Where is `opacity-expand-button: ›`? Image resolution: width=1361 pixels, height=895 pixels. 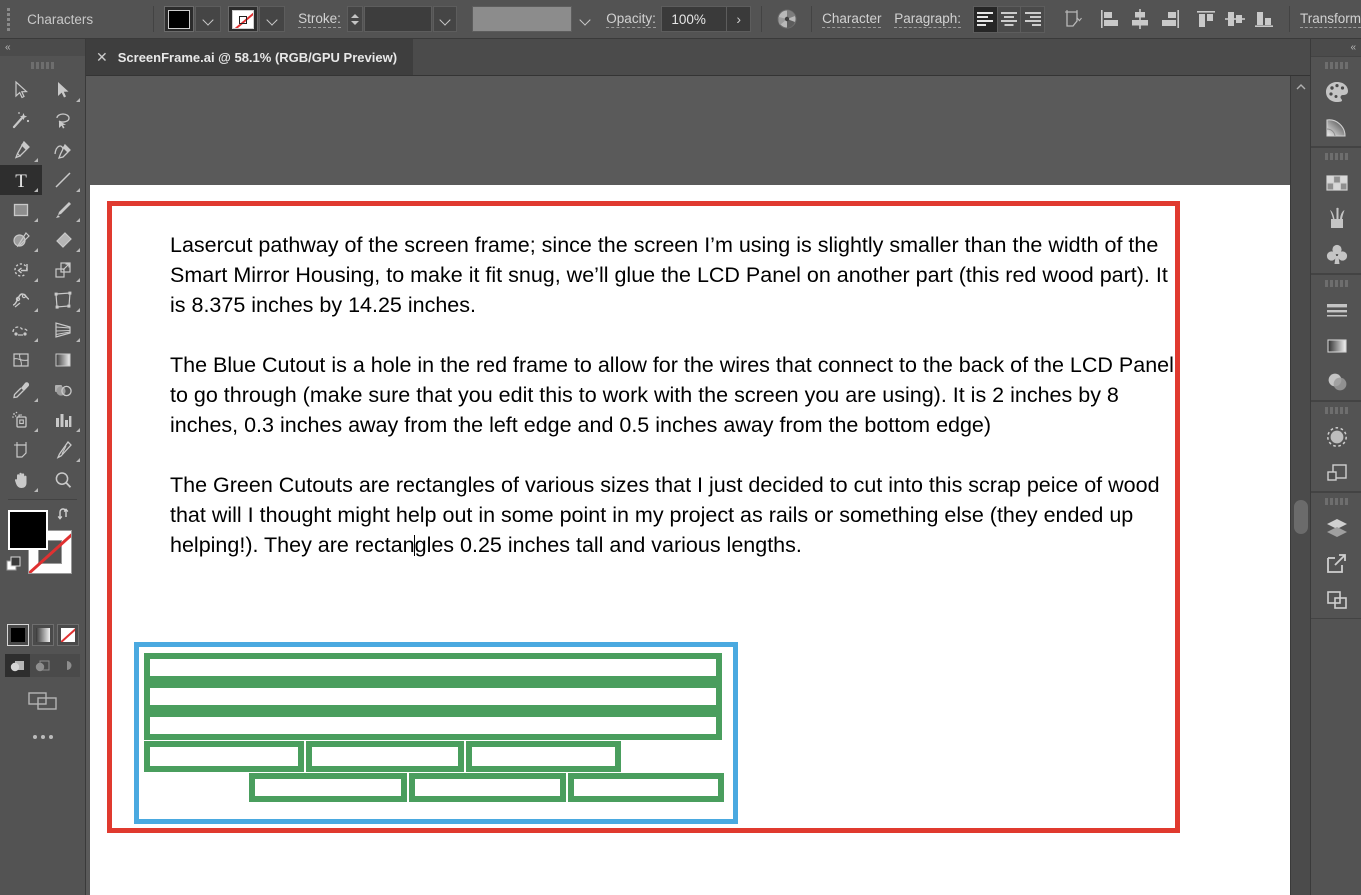 opacity-expand-button: › is located at coordinates (739, 19).